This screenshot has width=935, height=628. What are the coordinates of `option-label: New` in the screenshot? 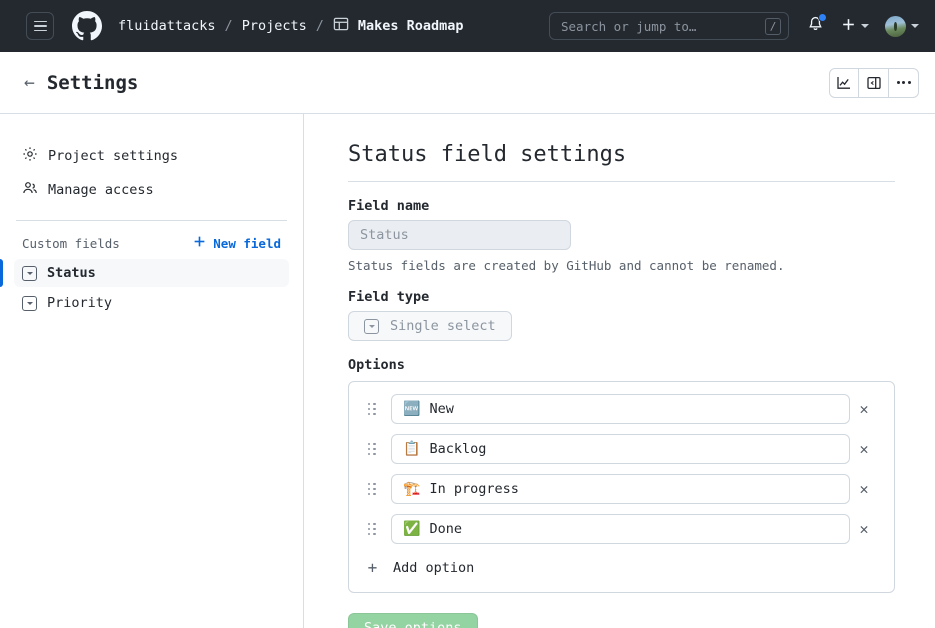 It's located at (441, 409).